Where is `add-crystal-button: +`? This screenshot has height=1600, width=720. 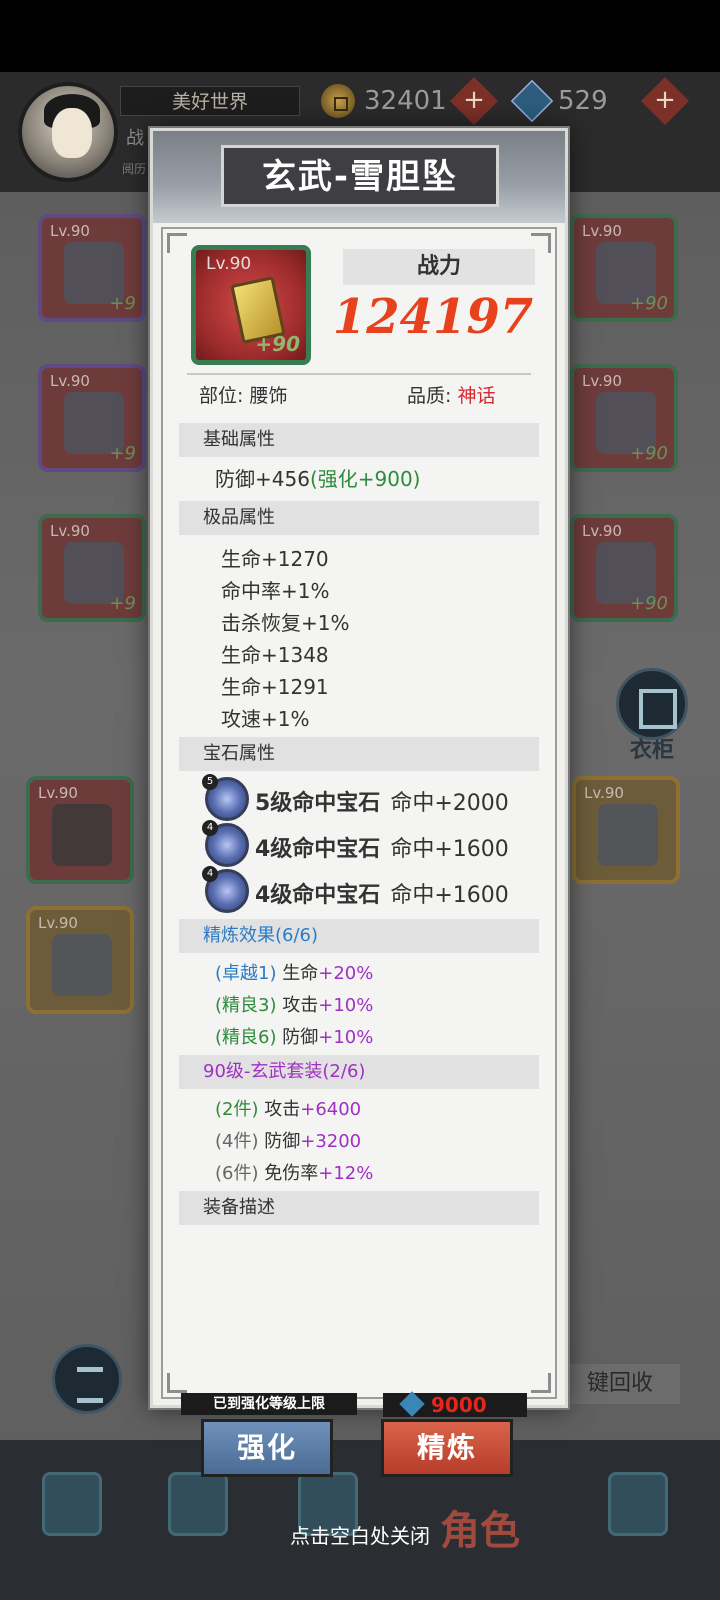
add-crystal-button: + is located at coordinates (664, 101).